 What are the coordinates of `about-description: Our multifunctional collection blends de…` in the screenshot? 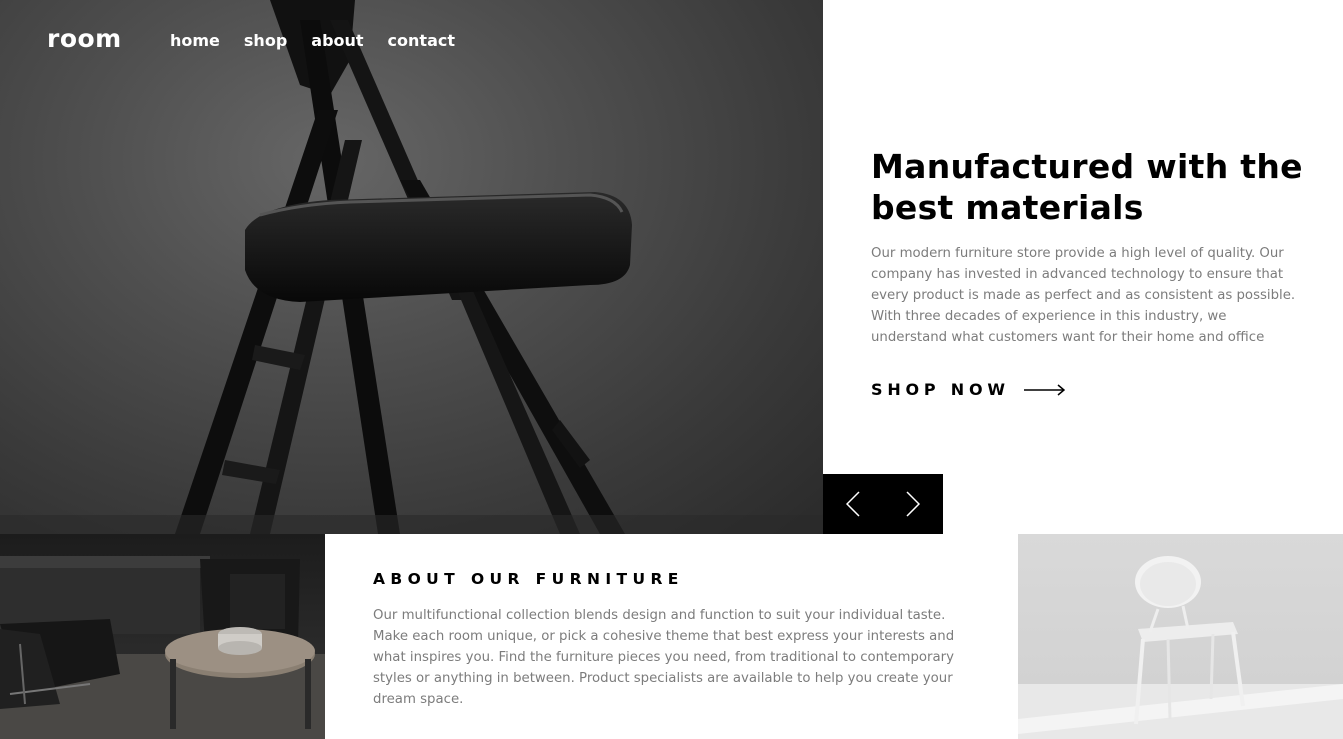 It's located at (664, 657).